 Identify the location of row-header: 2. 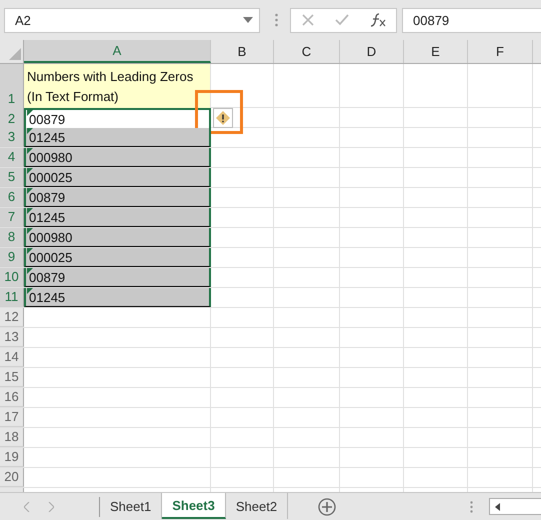
(12, 118).